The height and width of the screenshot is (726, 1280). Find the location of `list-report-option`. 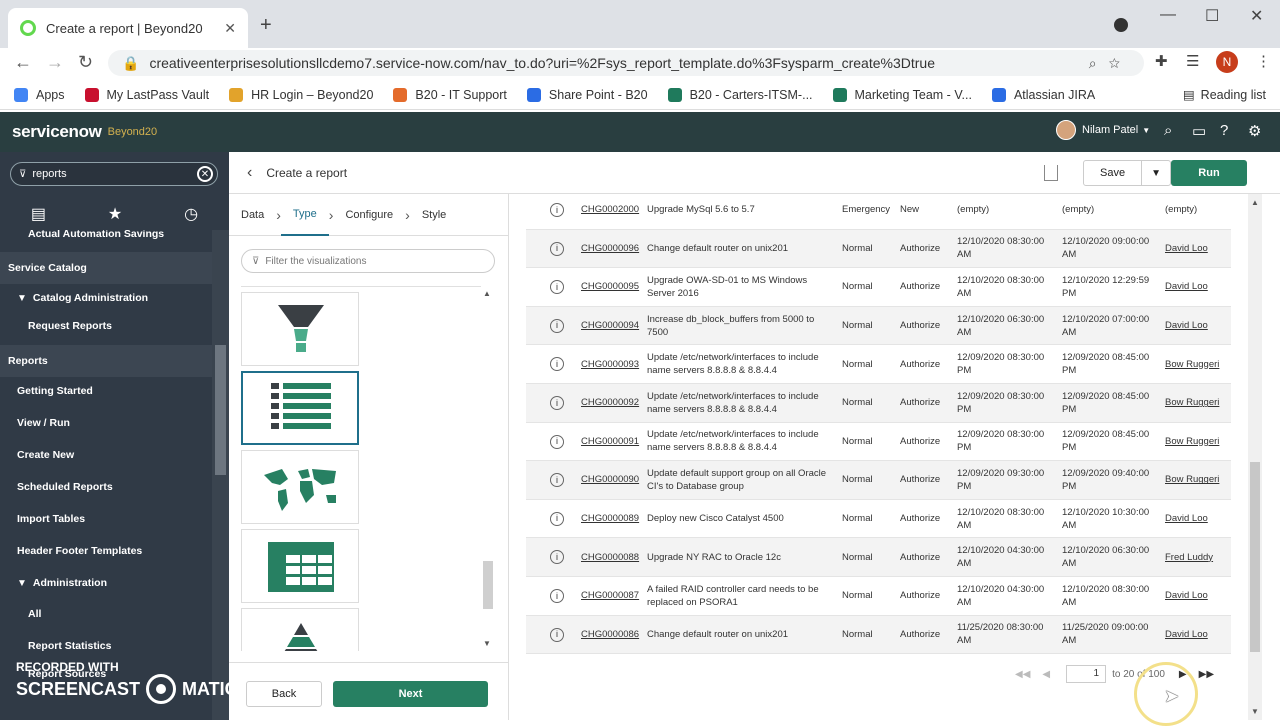

list-report-option is located at coordinates (300, 408).